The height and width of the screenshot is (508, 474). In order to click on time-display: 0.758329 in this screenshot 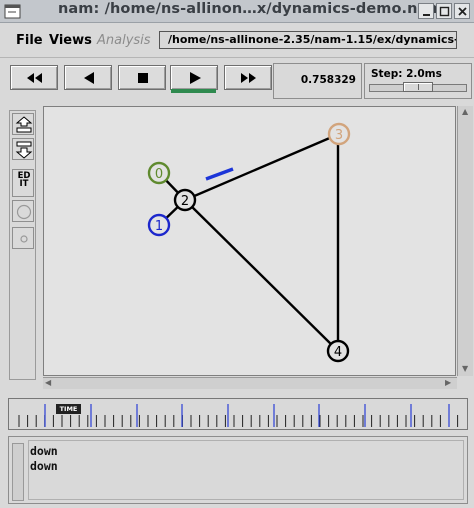, I will do `click(317, 81)`.